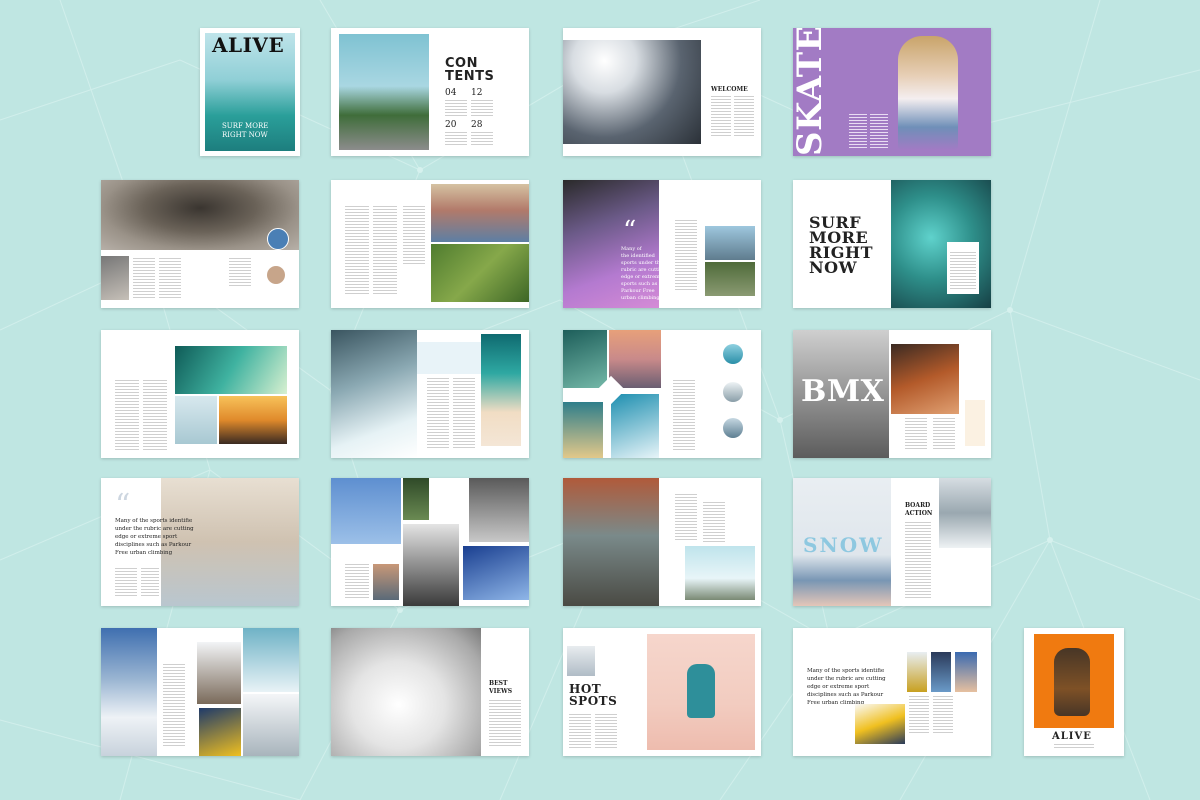 The width and height of the screenshot is (1200, 800). Describe the element at coordinates (635, 359) in the screenshot. I see `sunset-board-photo` at that location.